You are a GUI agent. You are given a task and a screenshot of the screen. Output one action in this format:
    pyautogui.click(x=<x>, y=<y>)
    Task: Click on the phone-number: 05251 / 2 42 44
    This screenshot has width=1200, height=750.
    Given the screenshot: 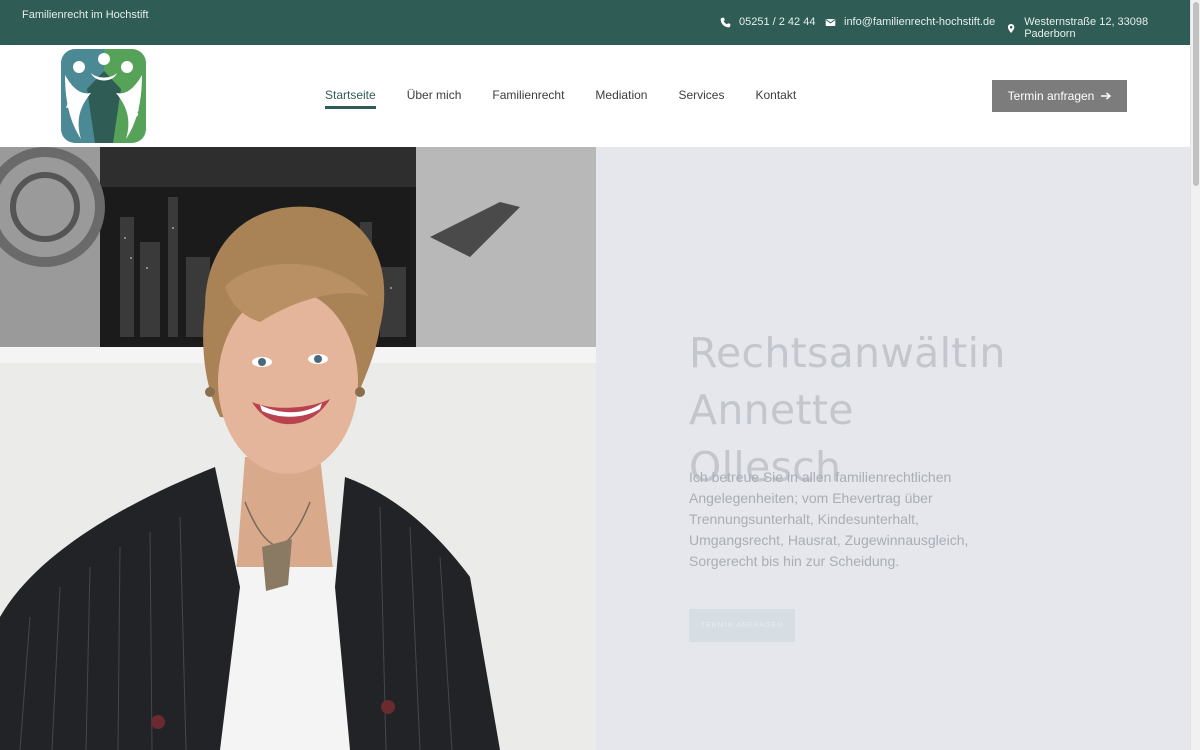 What is the action you would take?
    pyautogui.click(x=777, y=22)
    